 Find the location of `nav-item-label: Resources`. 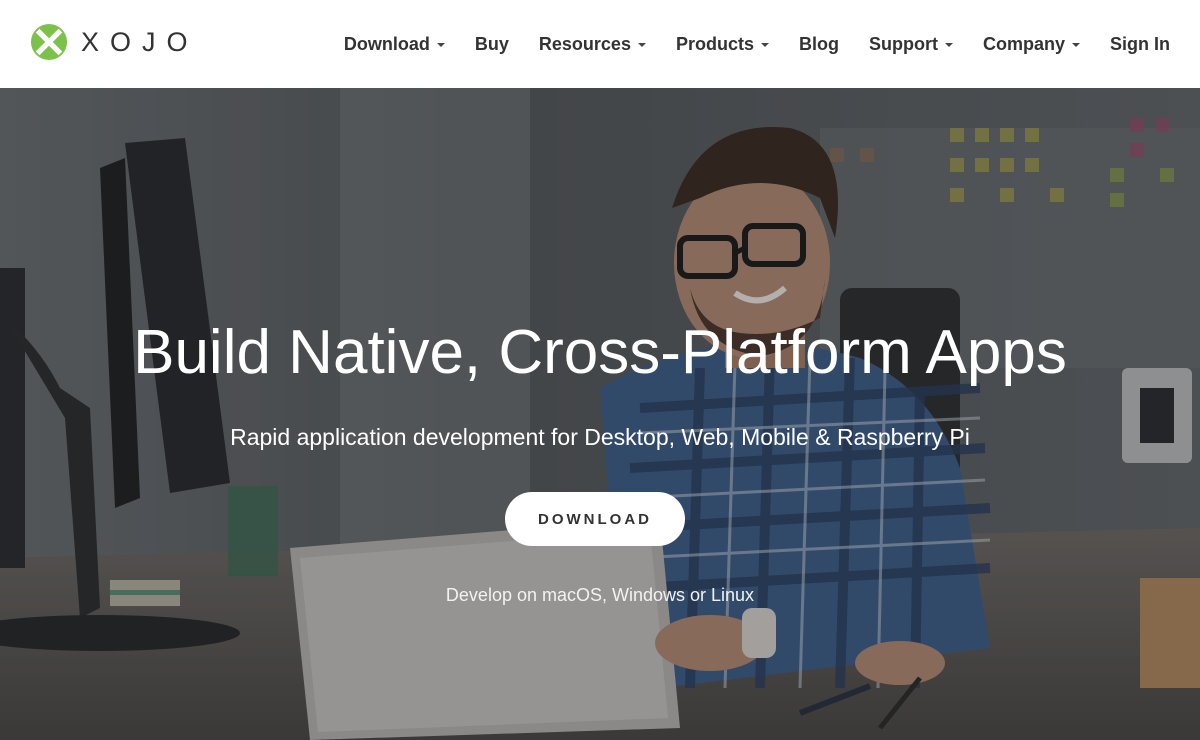

nav-item-label: Resources is located at coordinates (584, 43).